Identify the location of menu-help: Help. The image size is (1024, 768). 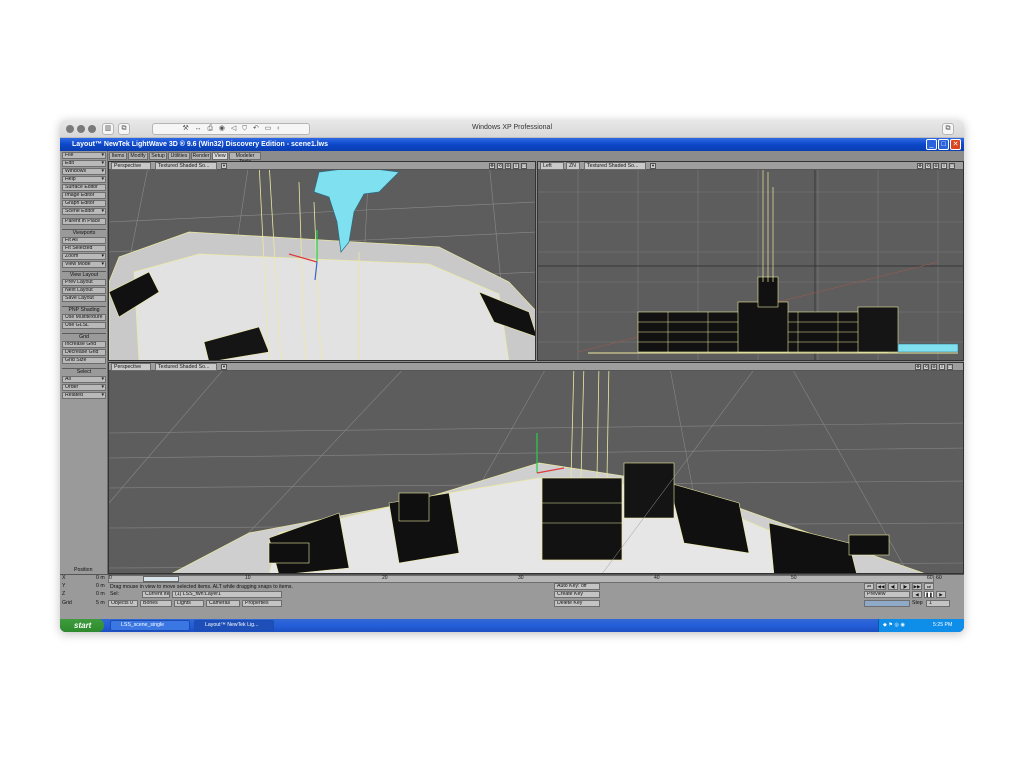
(84, 179).